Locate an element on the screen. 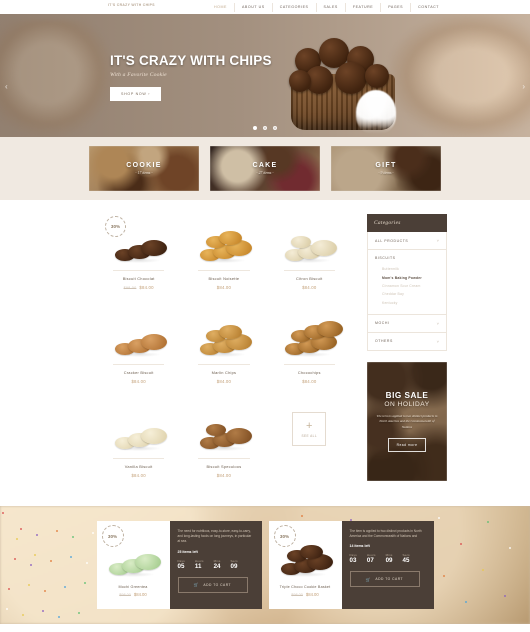  countdown-value: 07 is located at coordinates (370, 561).